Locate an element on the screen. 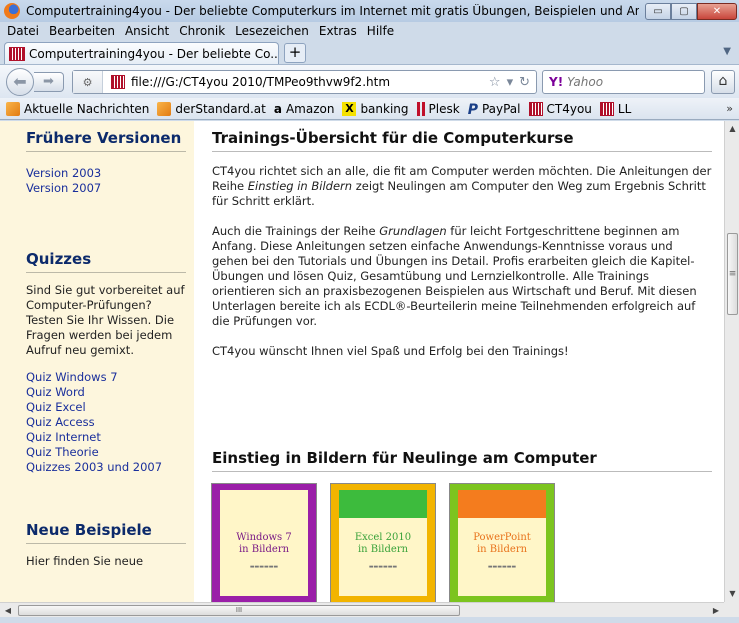 This screenshot has height=623, width=739. ct4you-favicon-icon is located at coordinates (17, 53).